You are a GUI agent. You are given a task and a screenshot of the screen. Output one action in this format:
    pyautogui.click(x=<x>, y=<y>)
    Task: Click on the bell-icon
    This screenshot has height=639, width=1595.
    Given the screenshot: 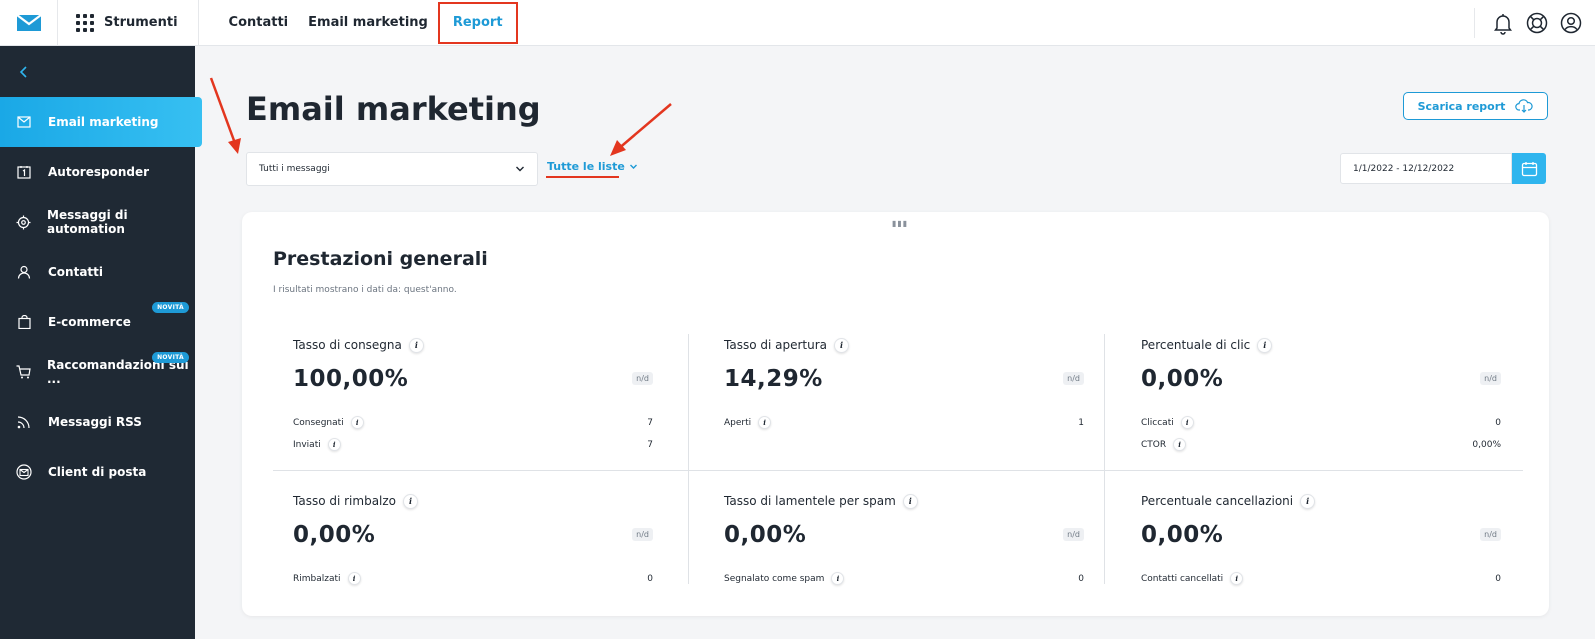 What is the action you would take?
    pyautogui.click(x=1503, y=23)
    